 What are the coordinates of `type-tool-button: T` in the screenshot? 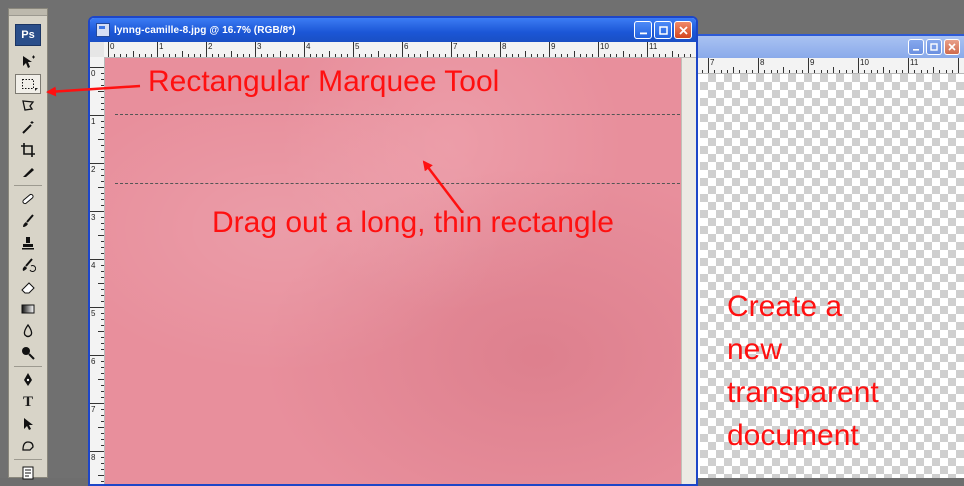 It's located at (28, 402).